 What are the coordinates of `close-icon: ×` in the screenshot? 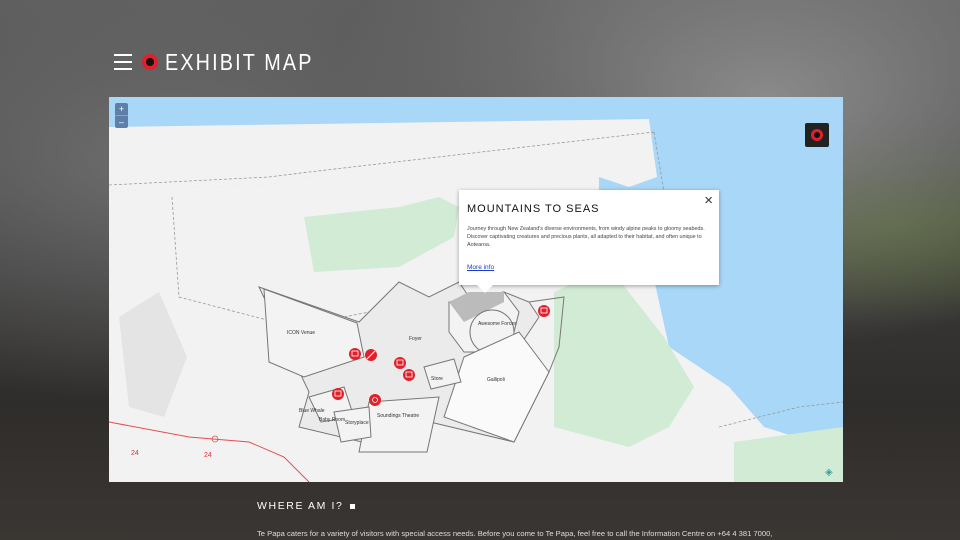 It's located at (708, 200).